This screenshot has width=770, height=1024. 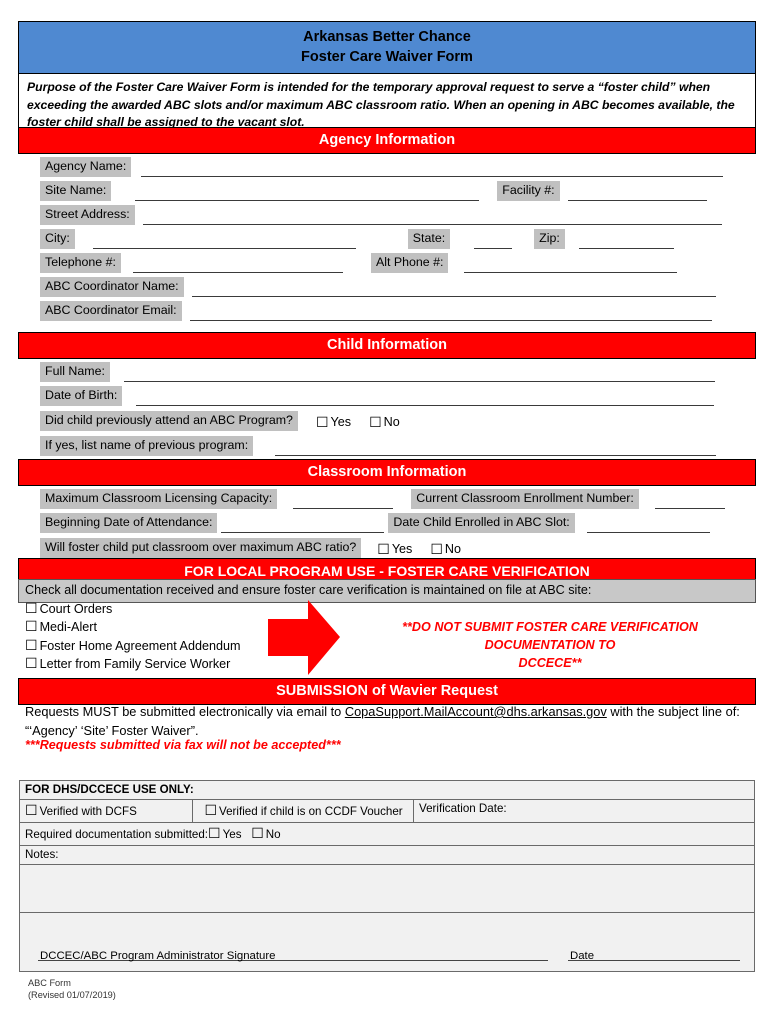 What do you see at coordinates (72, 994) in the screenshot?
I see `footer-revision-date: (Revised 01/07/2019)` at bounding box center [72, 994].